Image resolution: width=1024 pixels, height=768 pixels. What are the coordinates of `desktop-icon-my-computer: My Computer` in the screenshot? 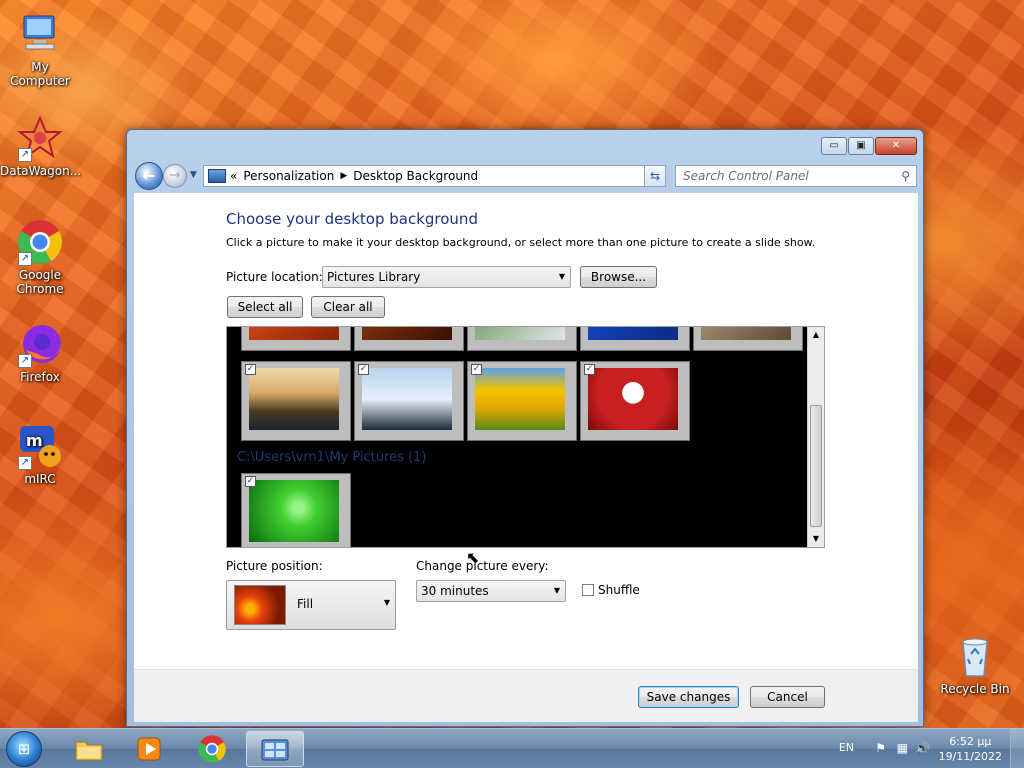 It's located at (40, 49).